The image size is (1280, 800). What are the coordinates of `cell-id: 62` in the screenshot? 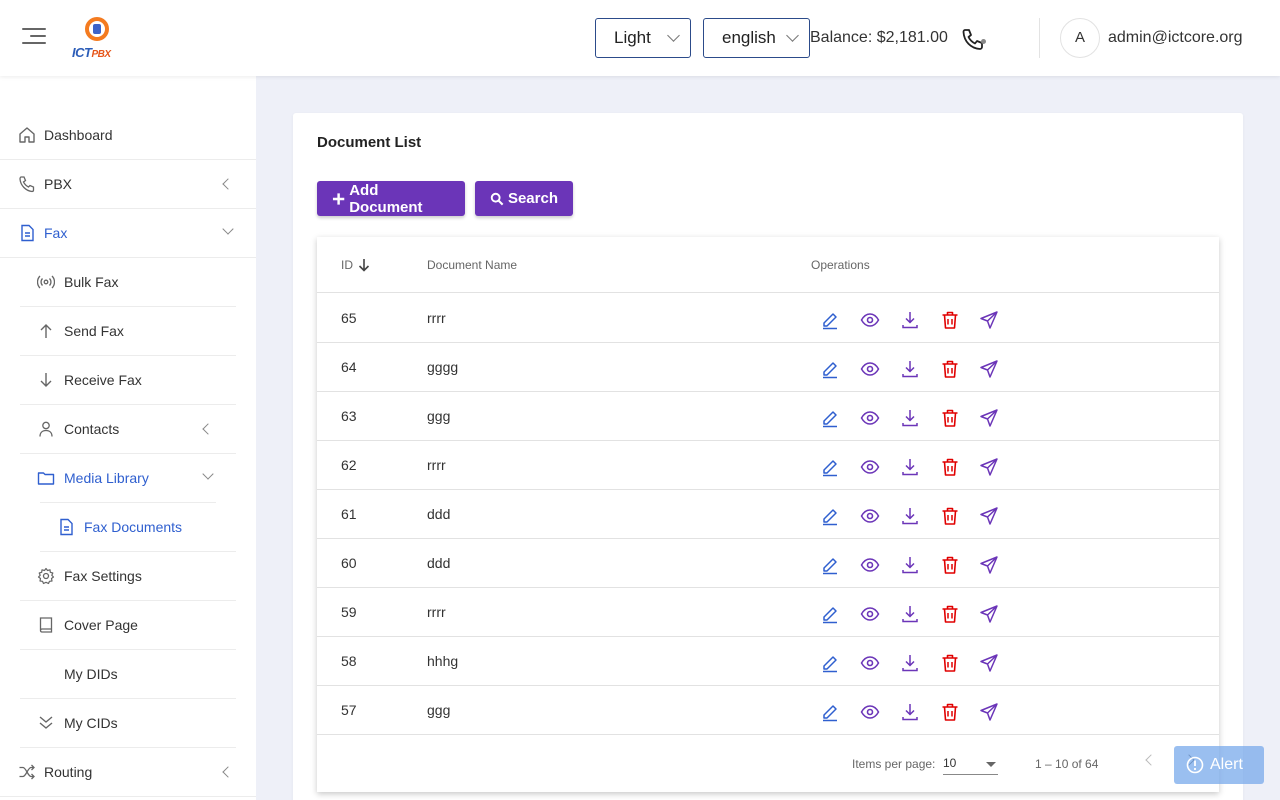 It's located at (349, 465).